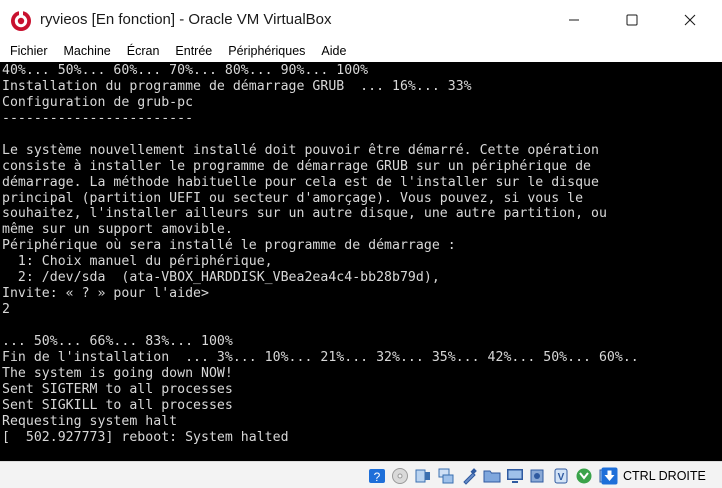 This screenshot has width=722, height=488. I want to click on menu-fichier: Fichier, so click(29, 51).